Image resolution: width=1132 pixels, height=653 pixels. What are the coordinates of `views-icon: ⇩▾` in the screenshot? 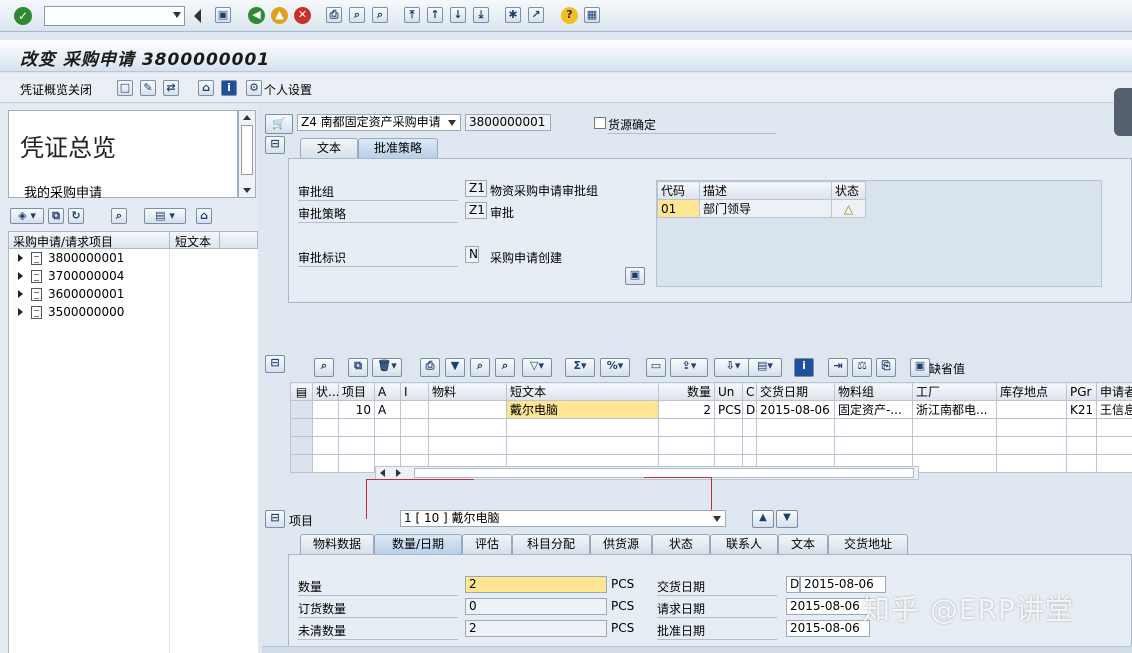 It's located at (733, 367).